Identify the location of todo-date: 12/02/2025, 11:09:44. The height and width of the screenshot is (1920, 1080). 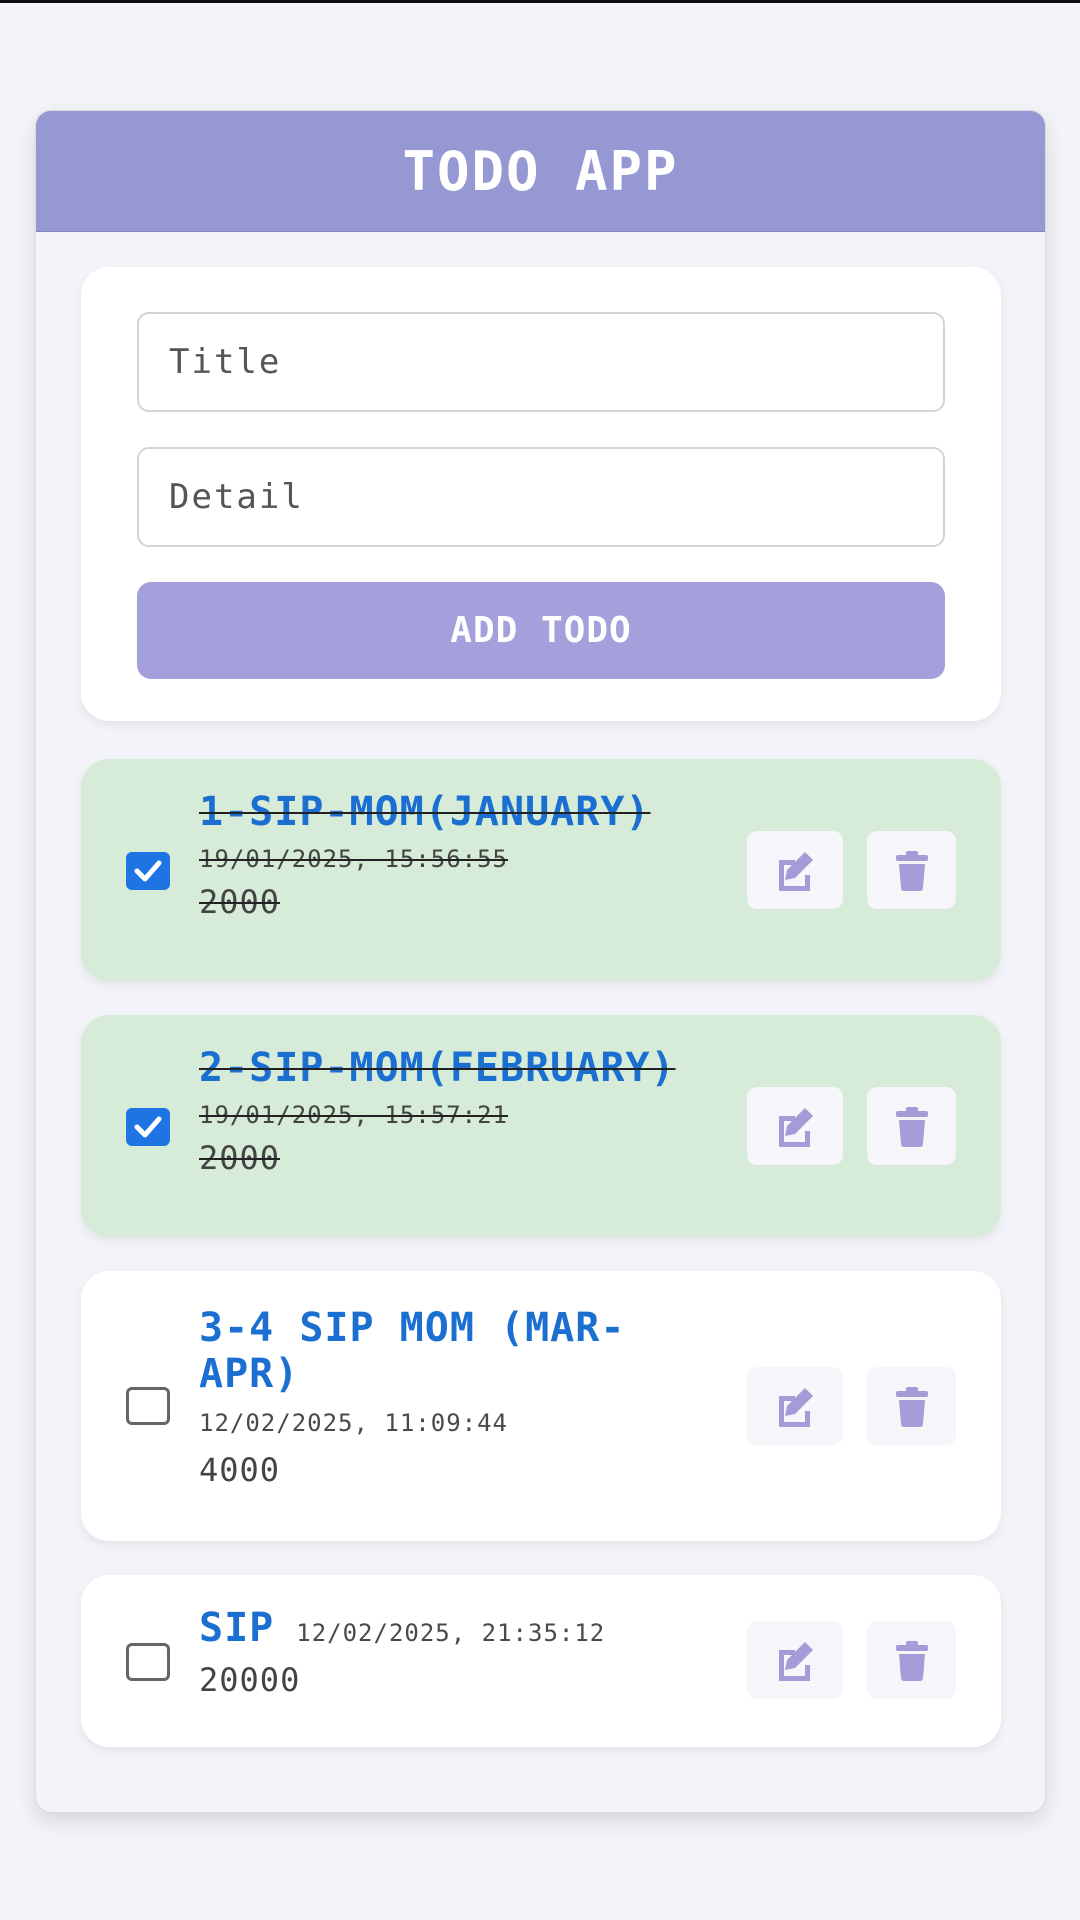
(353, 1423).